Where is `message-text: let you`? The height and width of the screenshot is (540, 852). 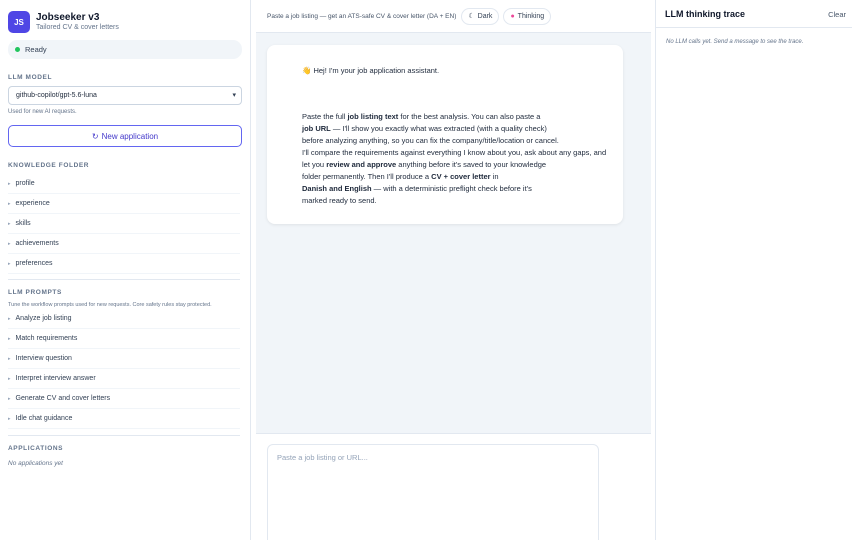 message-text: let you is located at coordinates (314, 164).